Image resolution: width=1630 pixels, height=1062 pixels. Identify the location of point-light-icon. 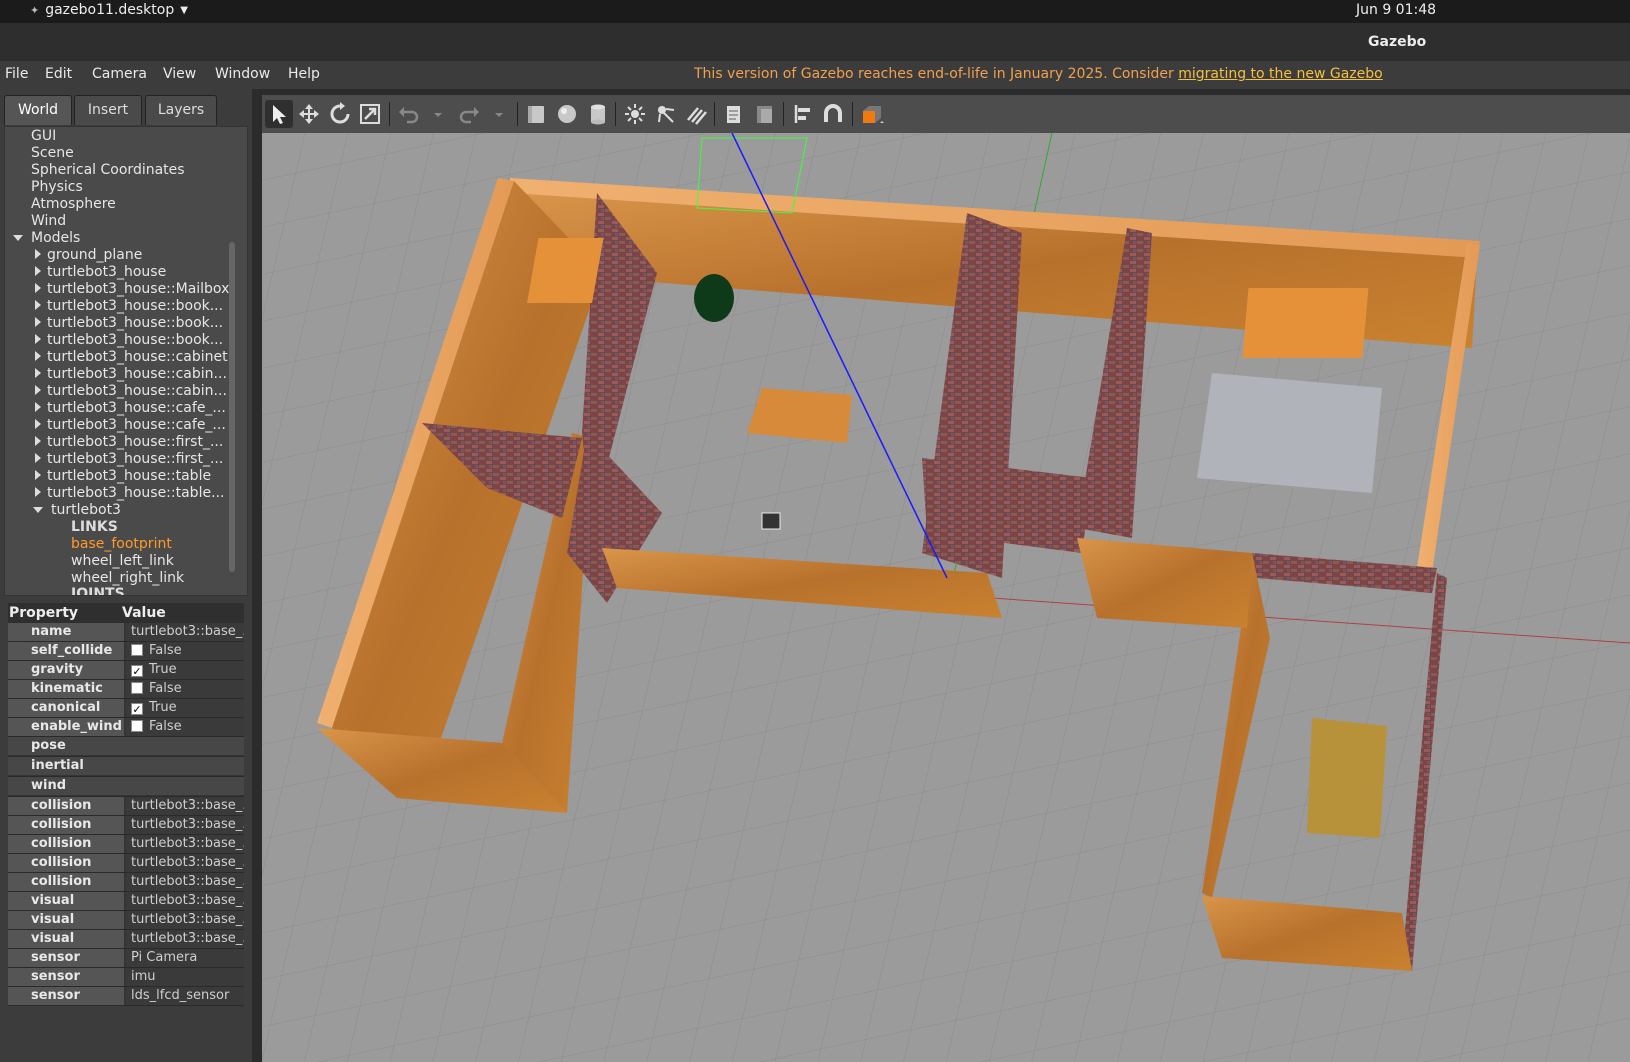
(635, 114).